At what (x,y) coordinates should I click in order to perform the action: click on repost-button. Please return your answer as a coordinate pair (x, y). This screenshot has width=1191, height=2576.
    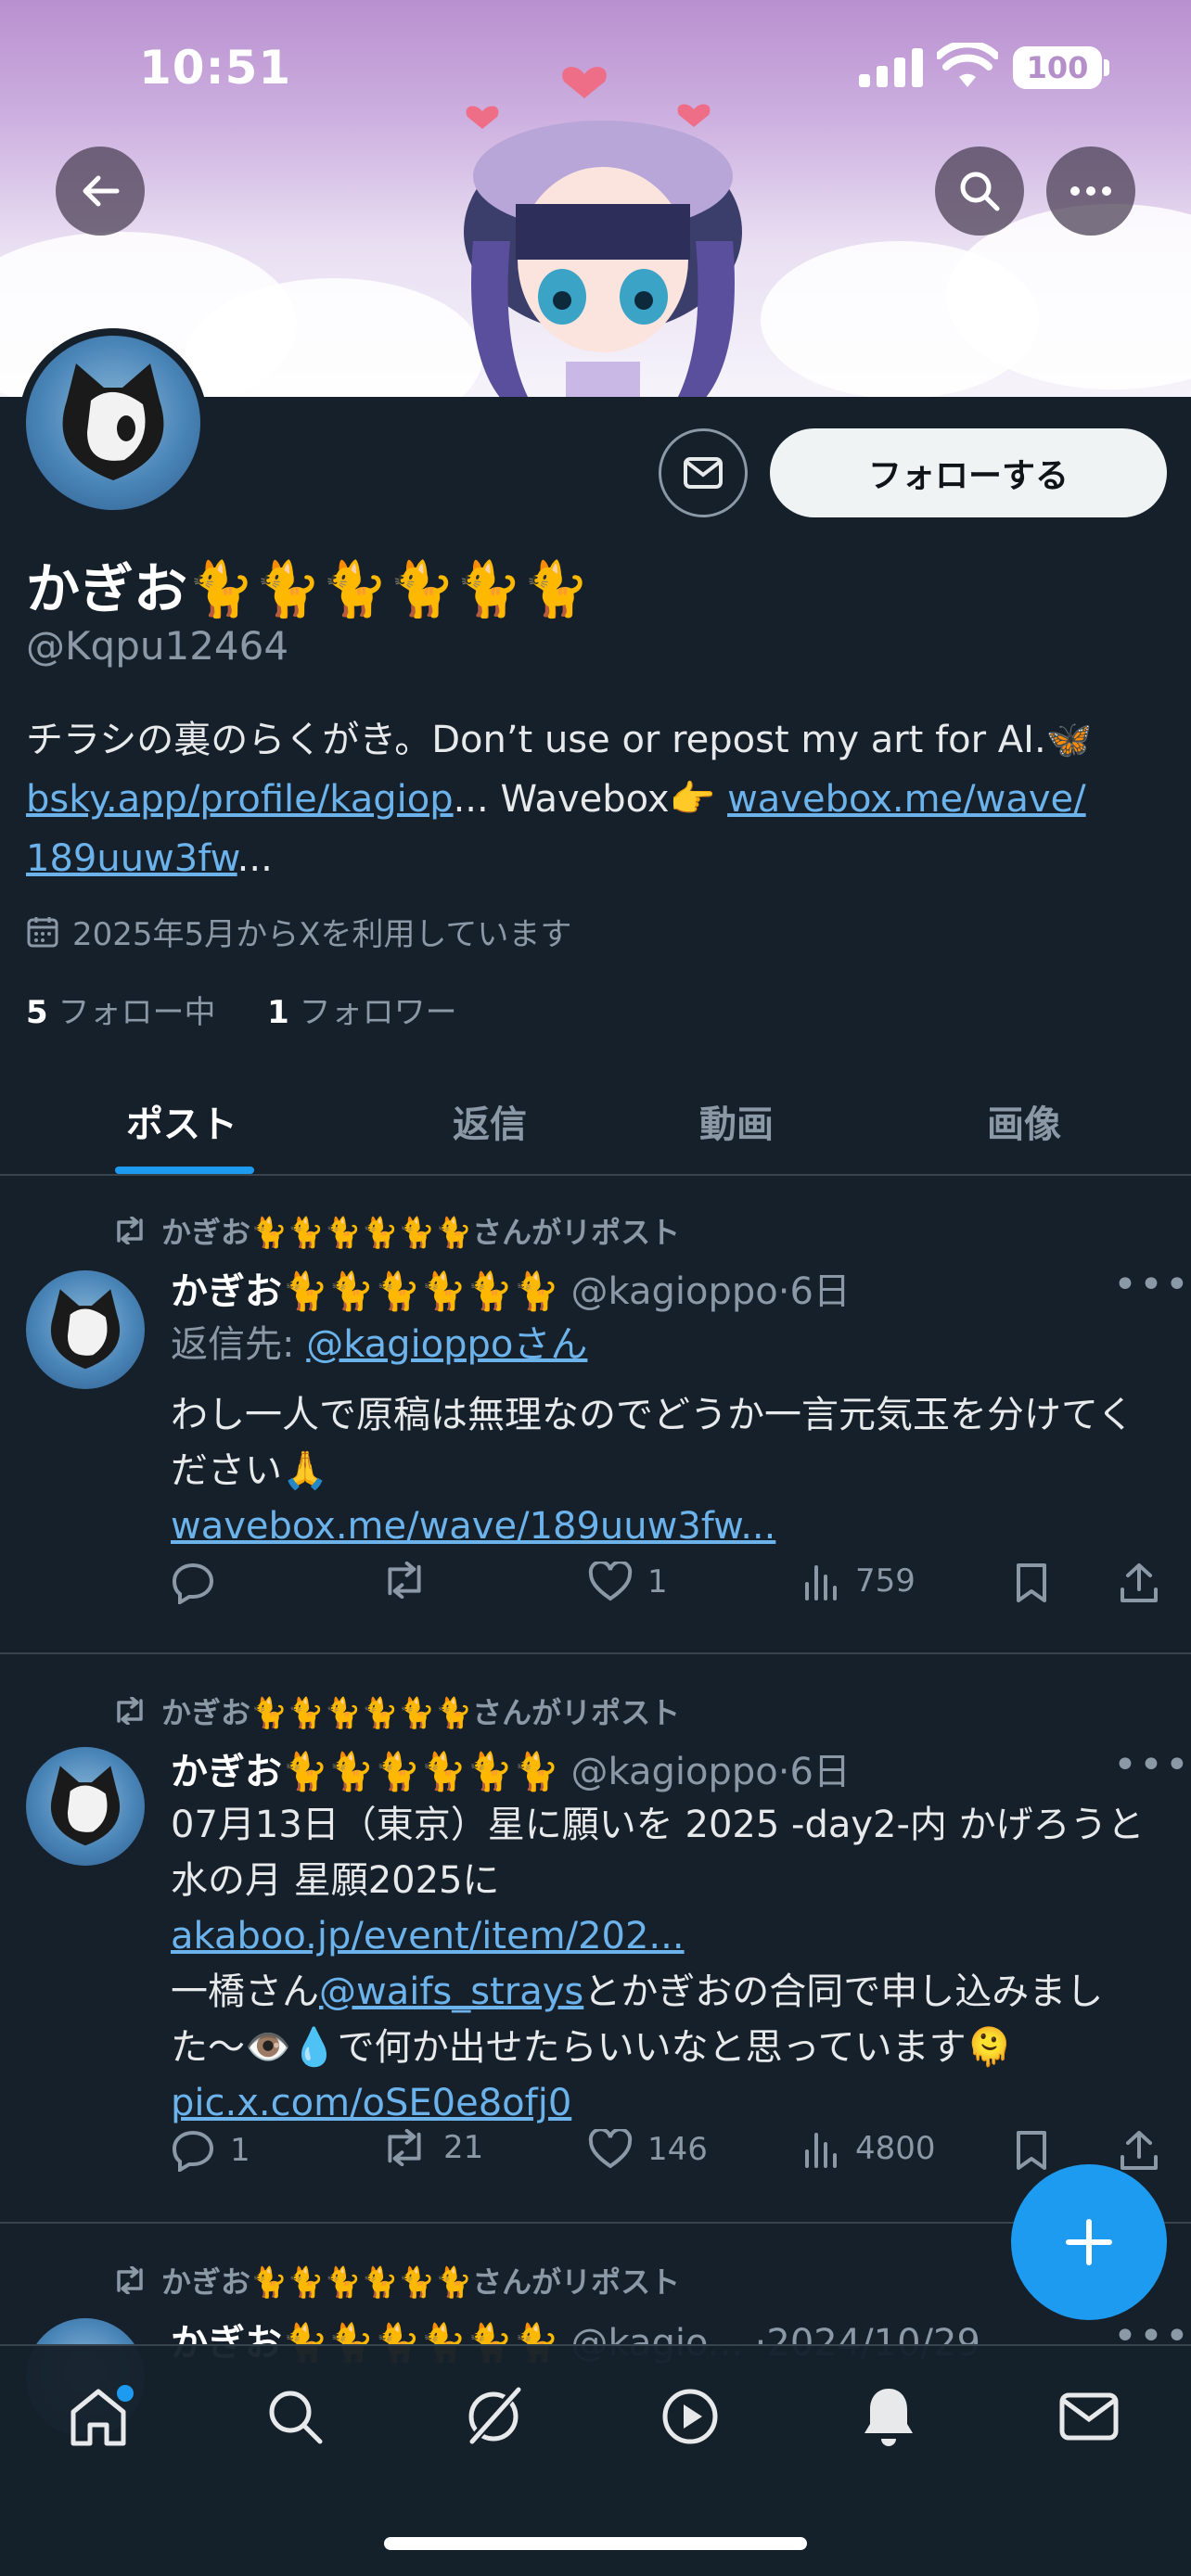
    Looking at the image, I should click on (411, 1580).